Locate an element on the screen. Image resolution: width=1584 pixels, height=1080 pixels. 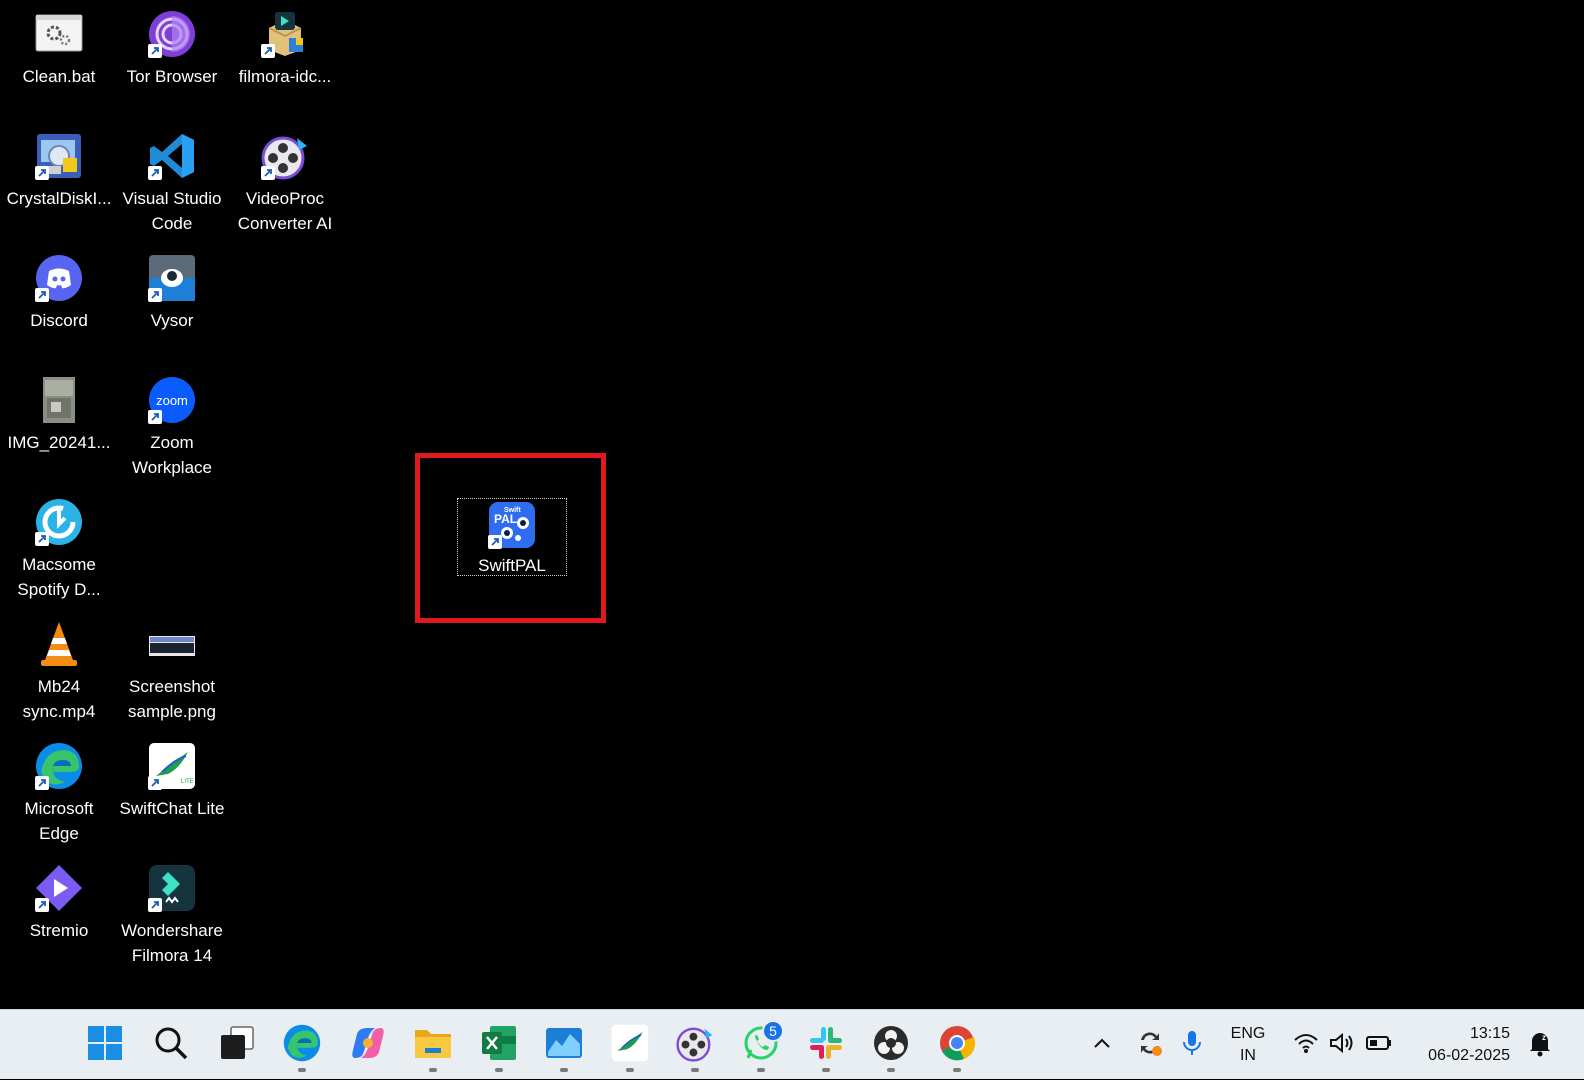
desktop-icon-mb24-sync: Mb24 sync.mp4 is located at coordinates (59, 668).